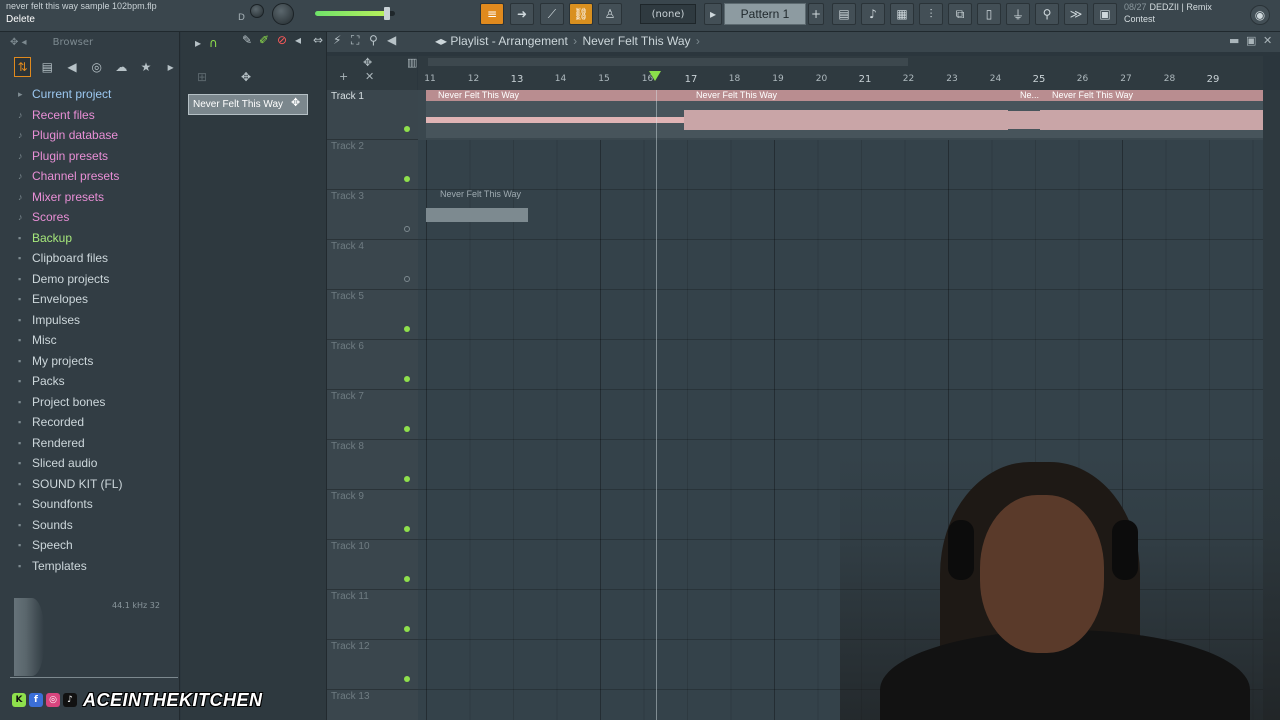 The width and height of the screenshot is (1280, 720). Describe the element at coordinates (355, 13) in the screenshot. I see `master-volume-slider` at that location.